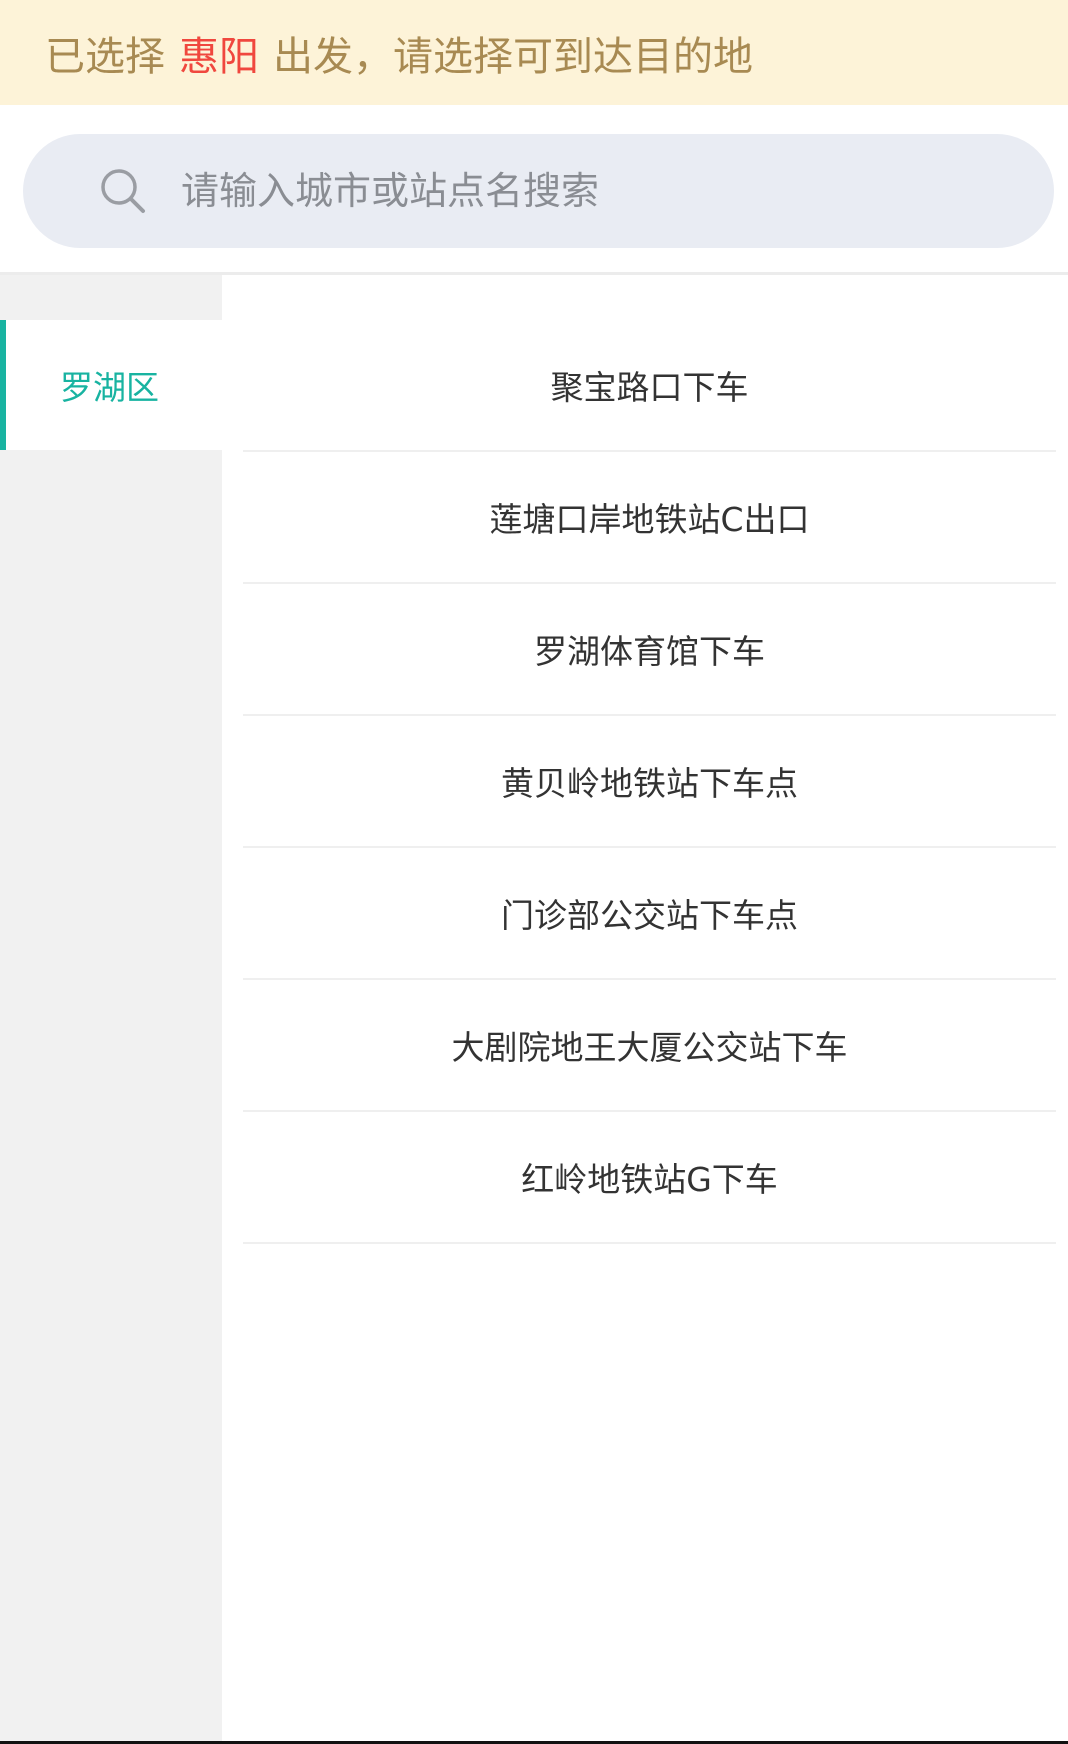 The width and height of the screenshot is (1068, 1744). What do you see at coordinates (649, 518) in the screenshot?
I see `stop-item: 莲塘口岸地铁站C出口` at bounding box center [649, 518].